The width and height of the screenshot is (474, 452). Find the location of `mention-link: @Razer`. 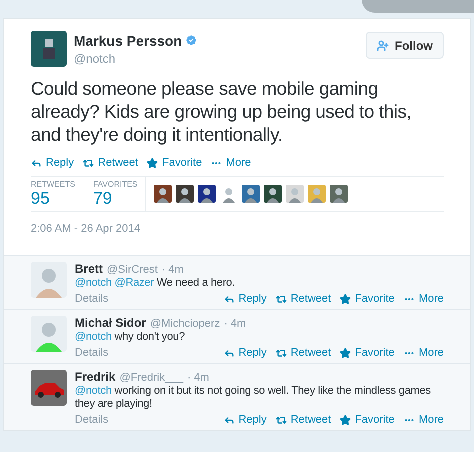

mention-link: @Razer is located at coordinates (134, 283).